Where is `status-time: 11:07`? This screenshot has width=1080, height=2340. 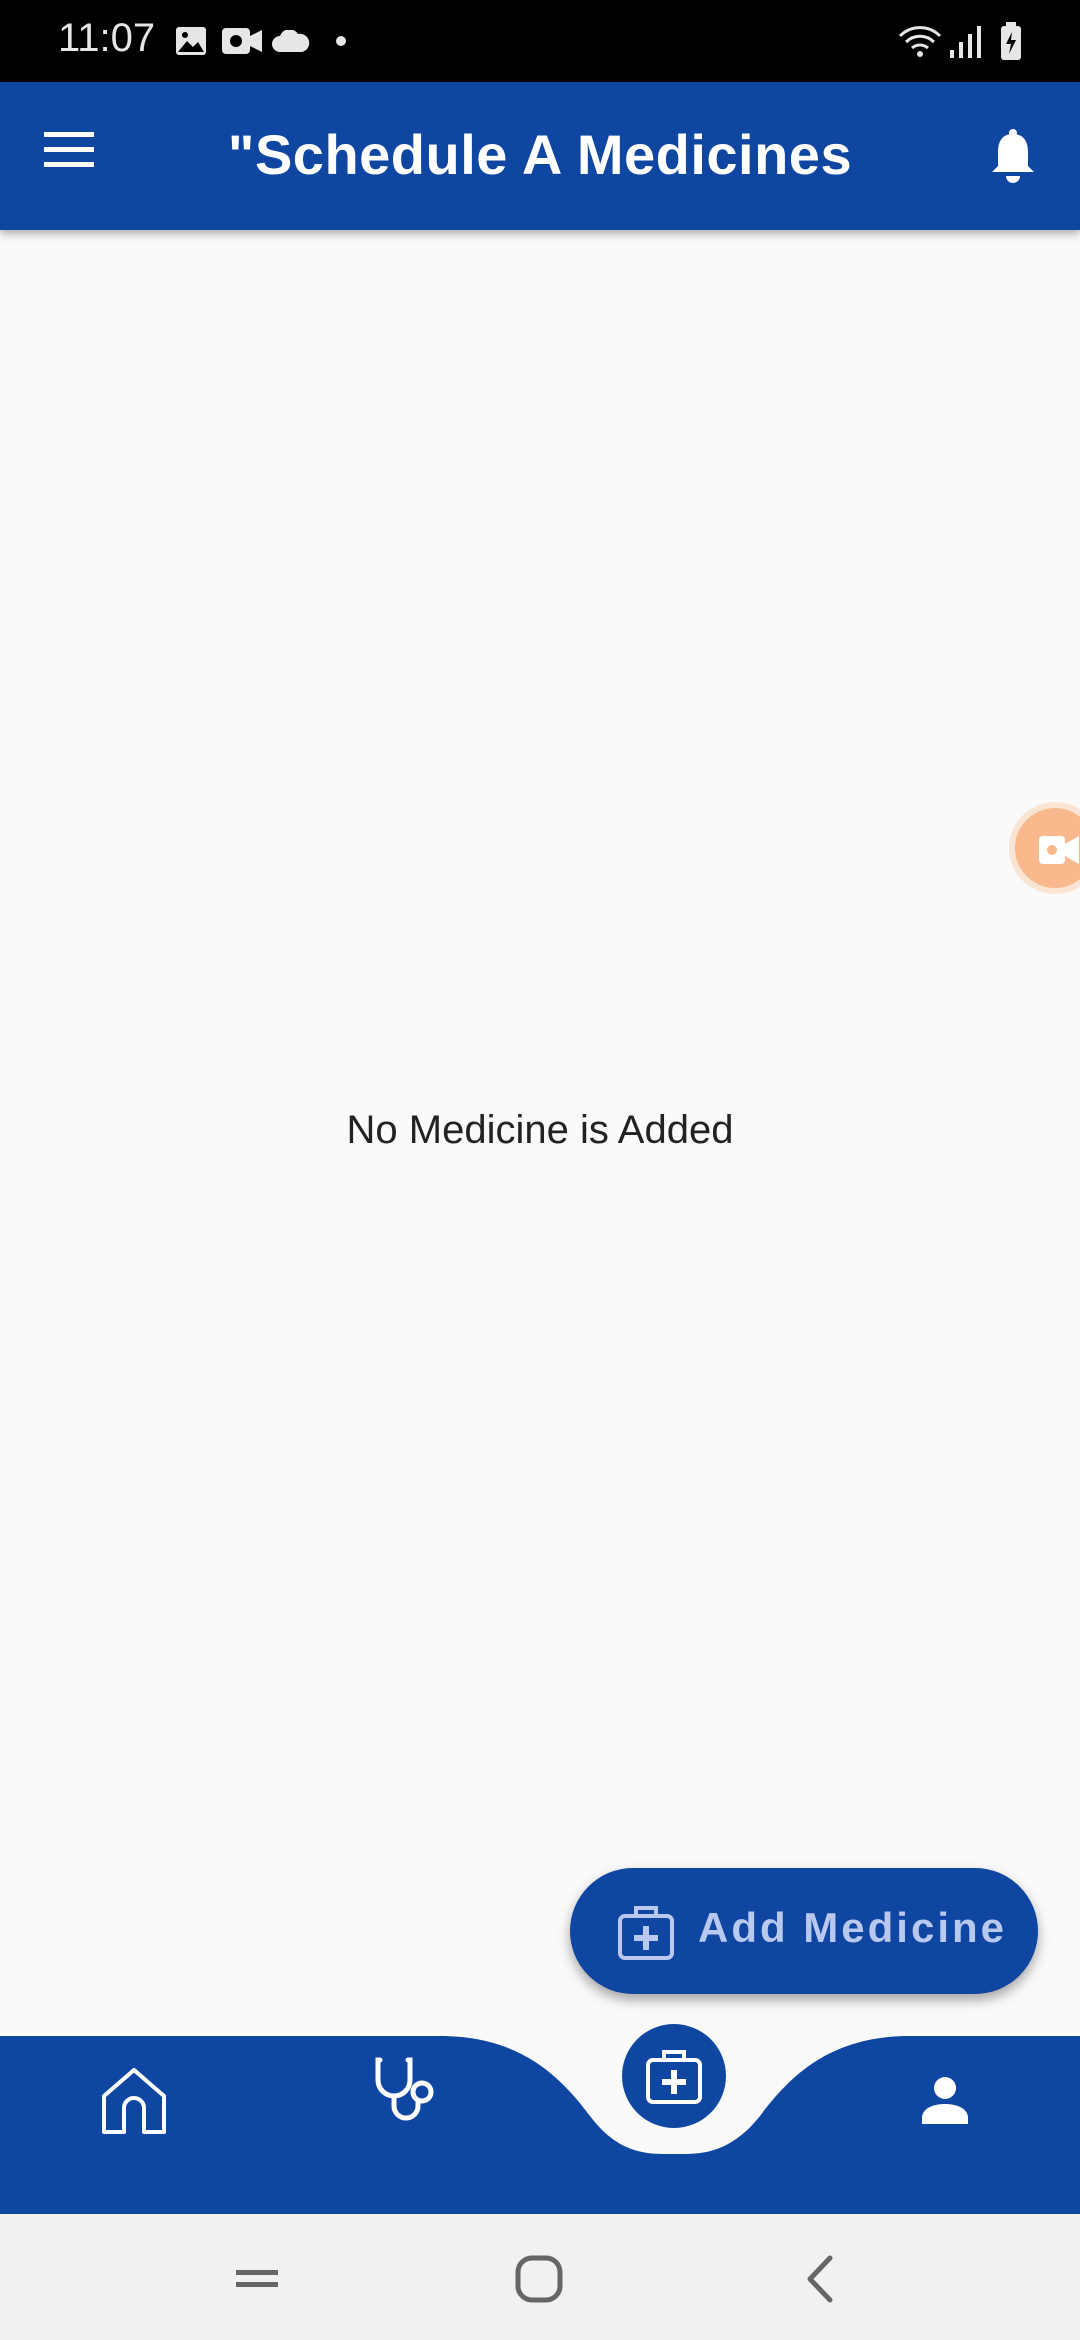 status-time: 11:07 is located at coordinates (107, 38).